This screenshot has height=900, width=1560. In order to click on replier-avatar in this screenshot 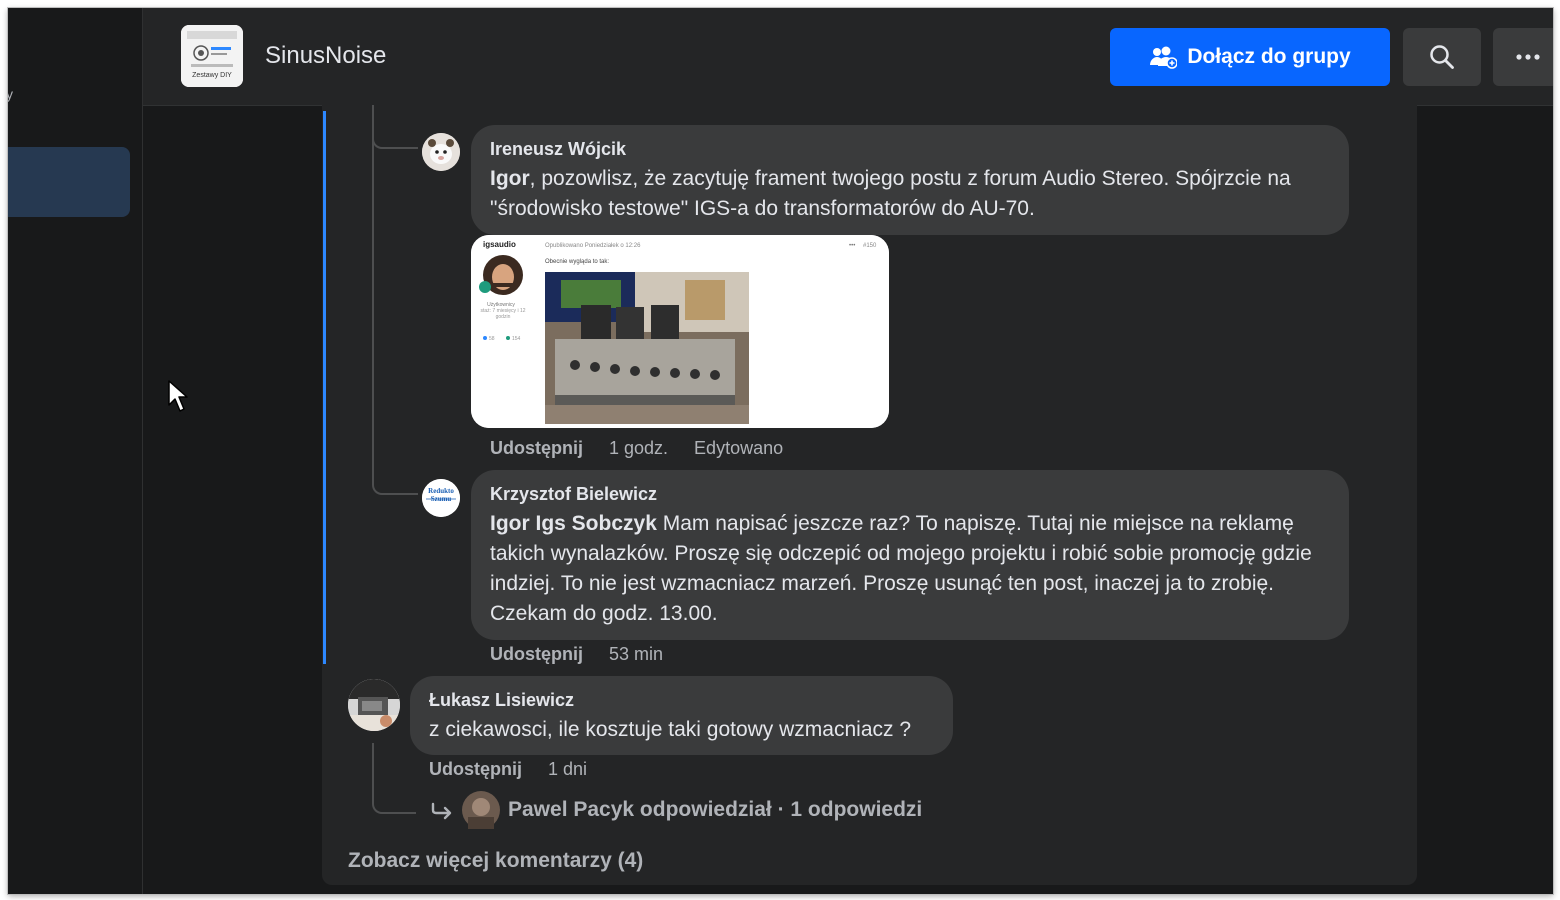, I will do `click(481, 810)`.